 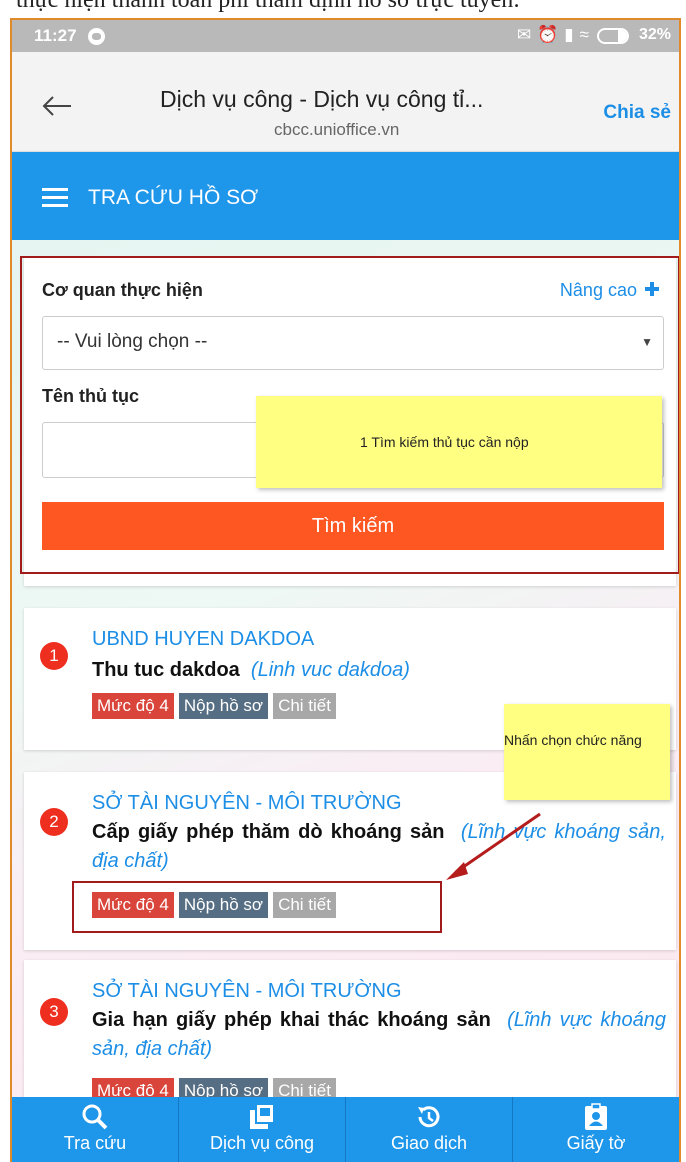 What do you see at coordinates (54, 1012) in the screenshot?
I see `procedure-number: 3` at bounding box center [54, 1012].